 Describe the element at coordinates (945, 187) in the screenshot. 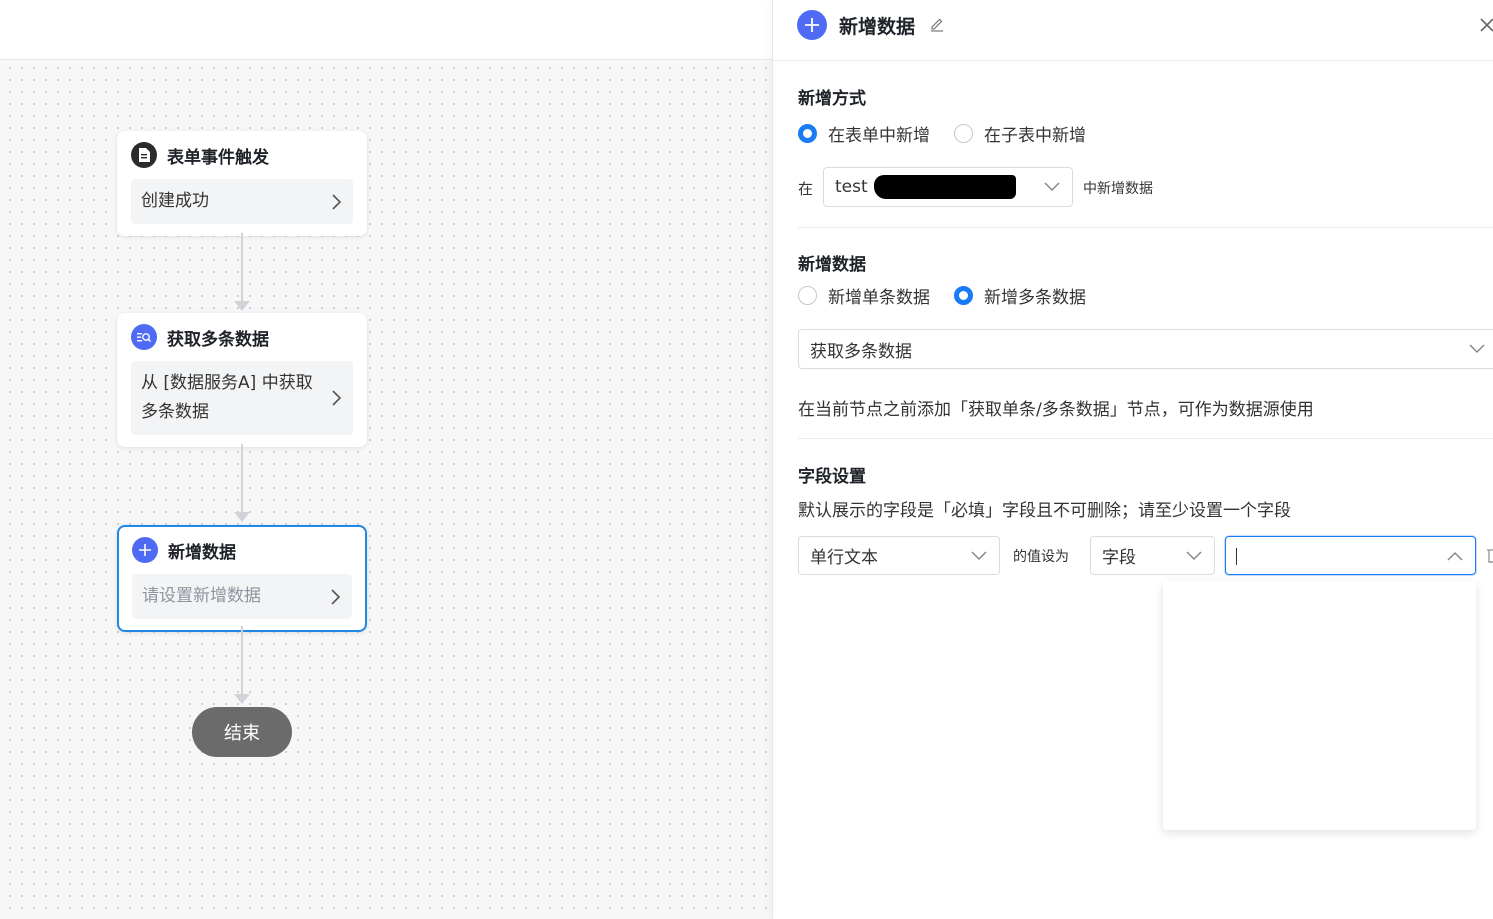

I see `redacted-mark` at that location.